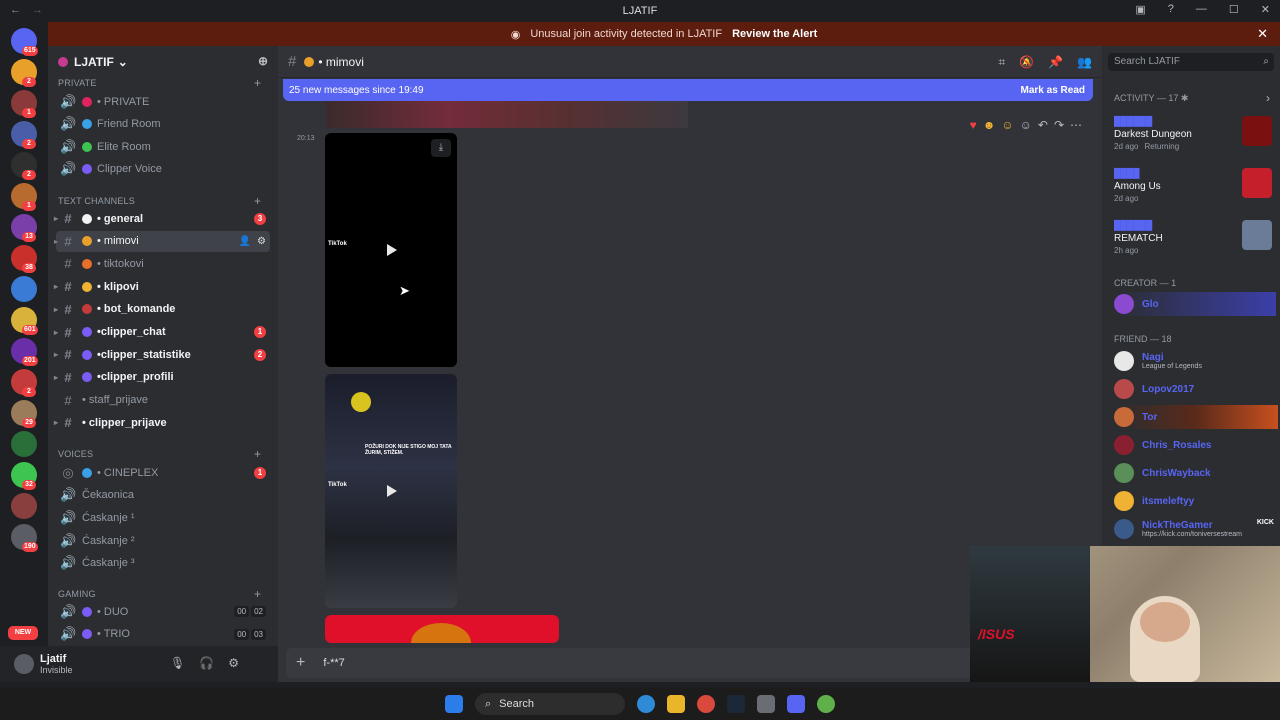  I want to click on composer-input: f-**7, so click(333, 663).